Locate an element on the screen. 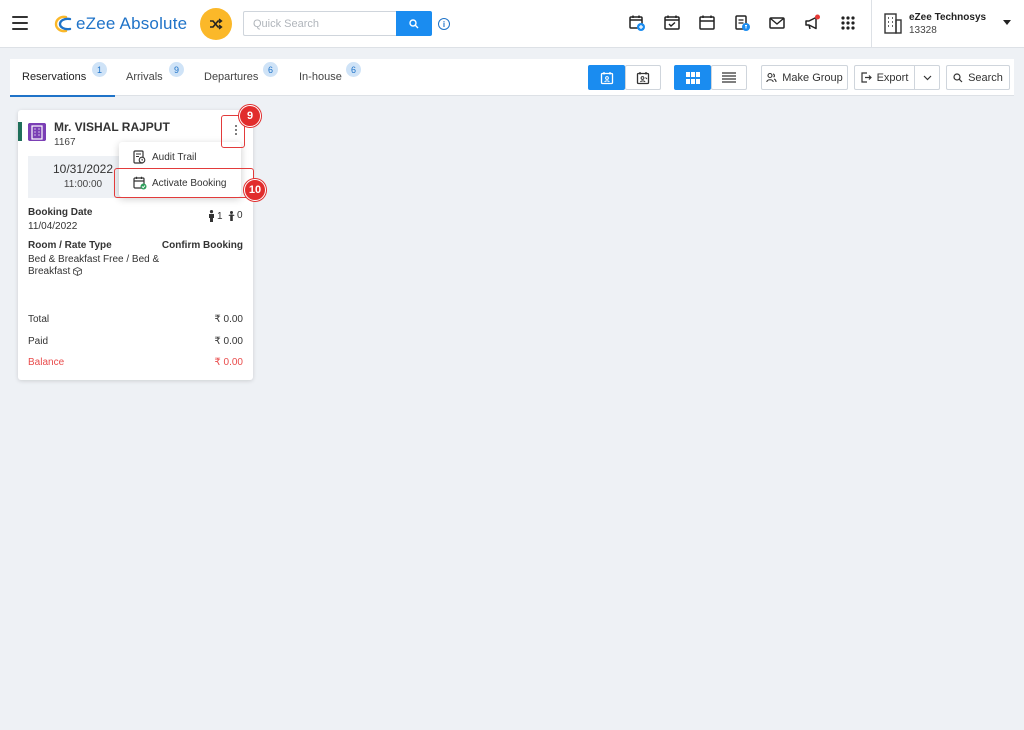 The width and height of the screenshot is (1024, 730). rate-type-line1: Bed & Breakfast Free / Bed & is located at coordinates (94, 259).